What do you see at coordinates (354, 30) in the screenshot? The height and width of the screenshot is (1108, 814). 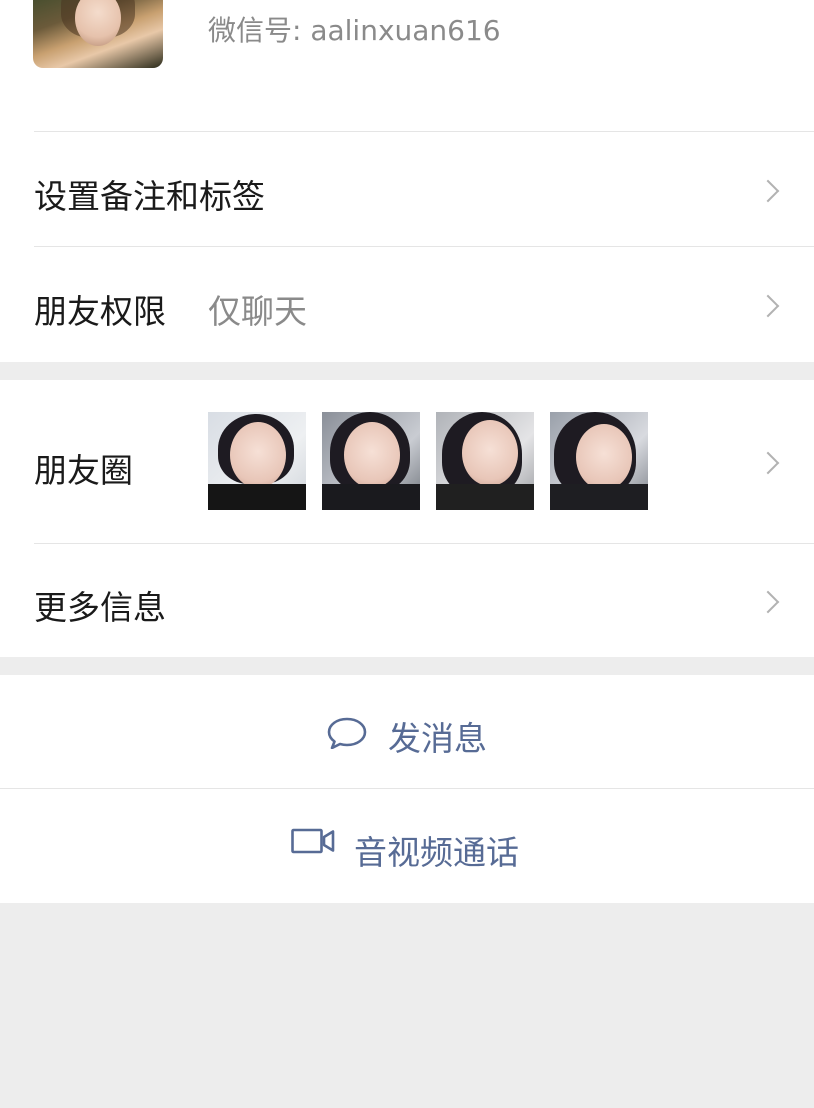 I see `wechat-id: 微信号: aalinxuan616` at bounding box center [354, 30].